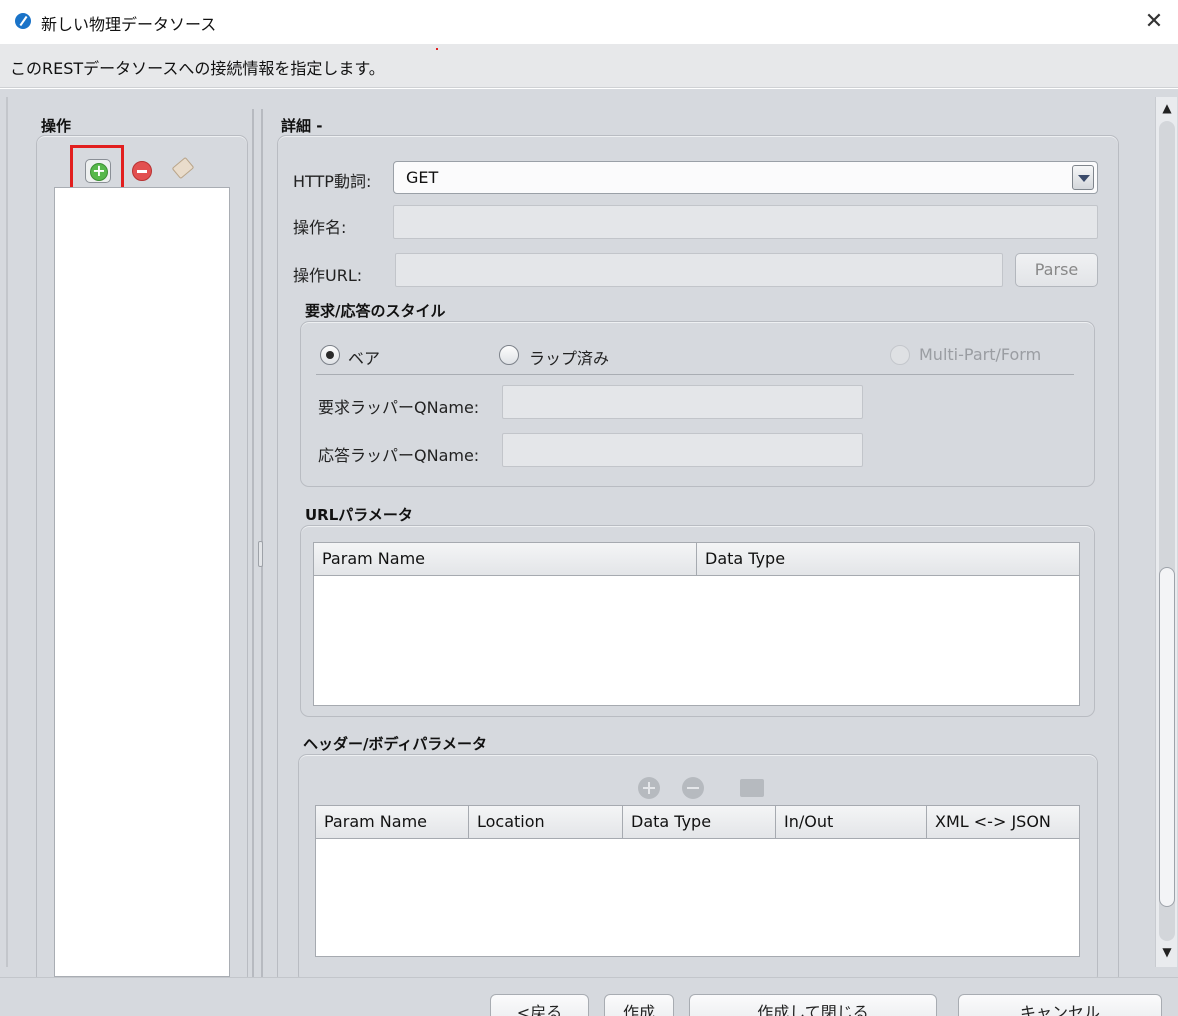  I want to click on http-verb-value: GET, so click(422, 177).